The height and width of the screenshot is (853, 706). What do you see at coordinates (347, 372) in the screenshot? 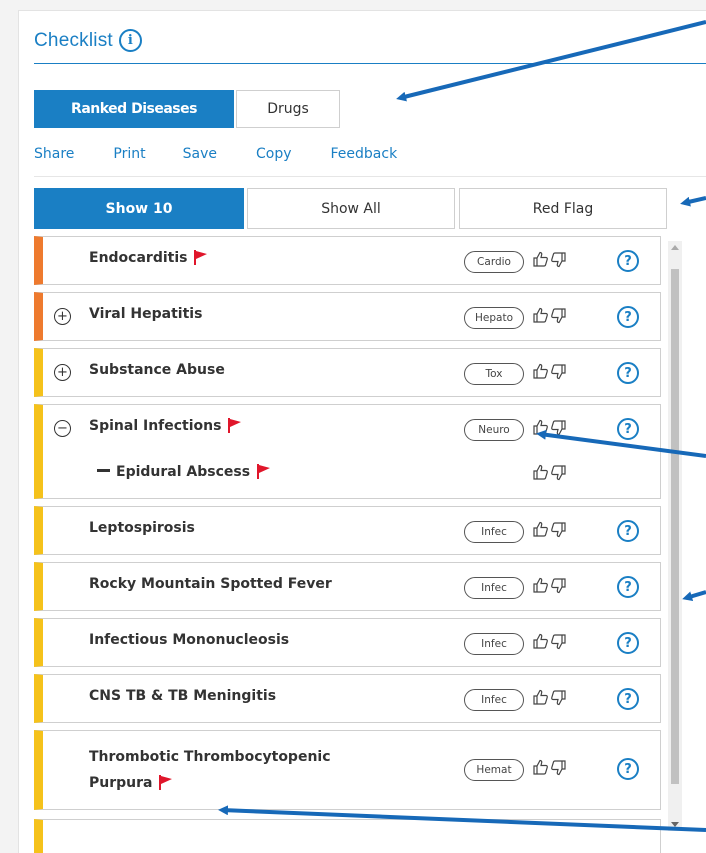
I see `list-item: + Substance Abuse Tox ?` at bounding box center [347, 372].